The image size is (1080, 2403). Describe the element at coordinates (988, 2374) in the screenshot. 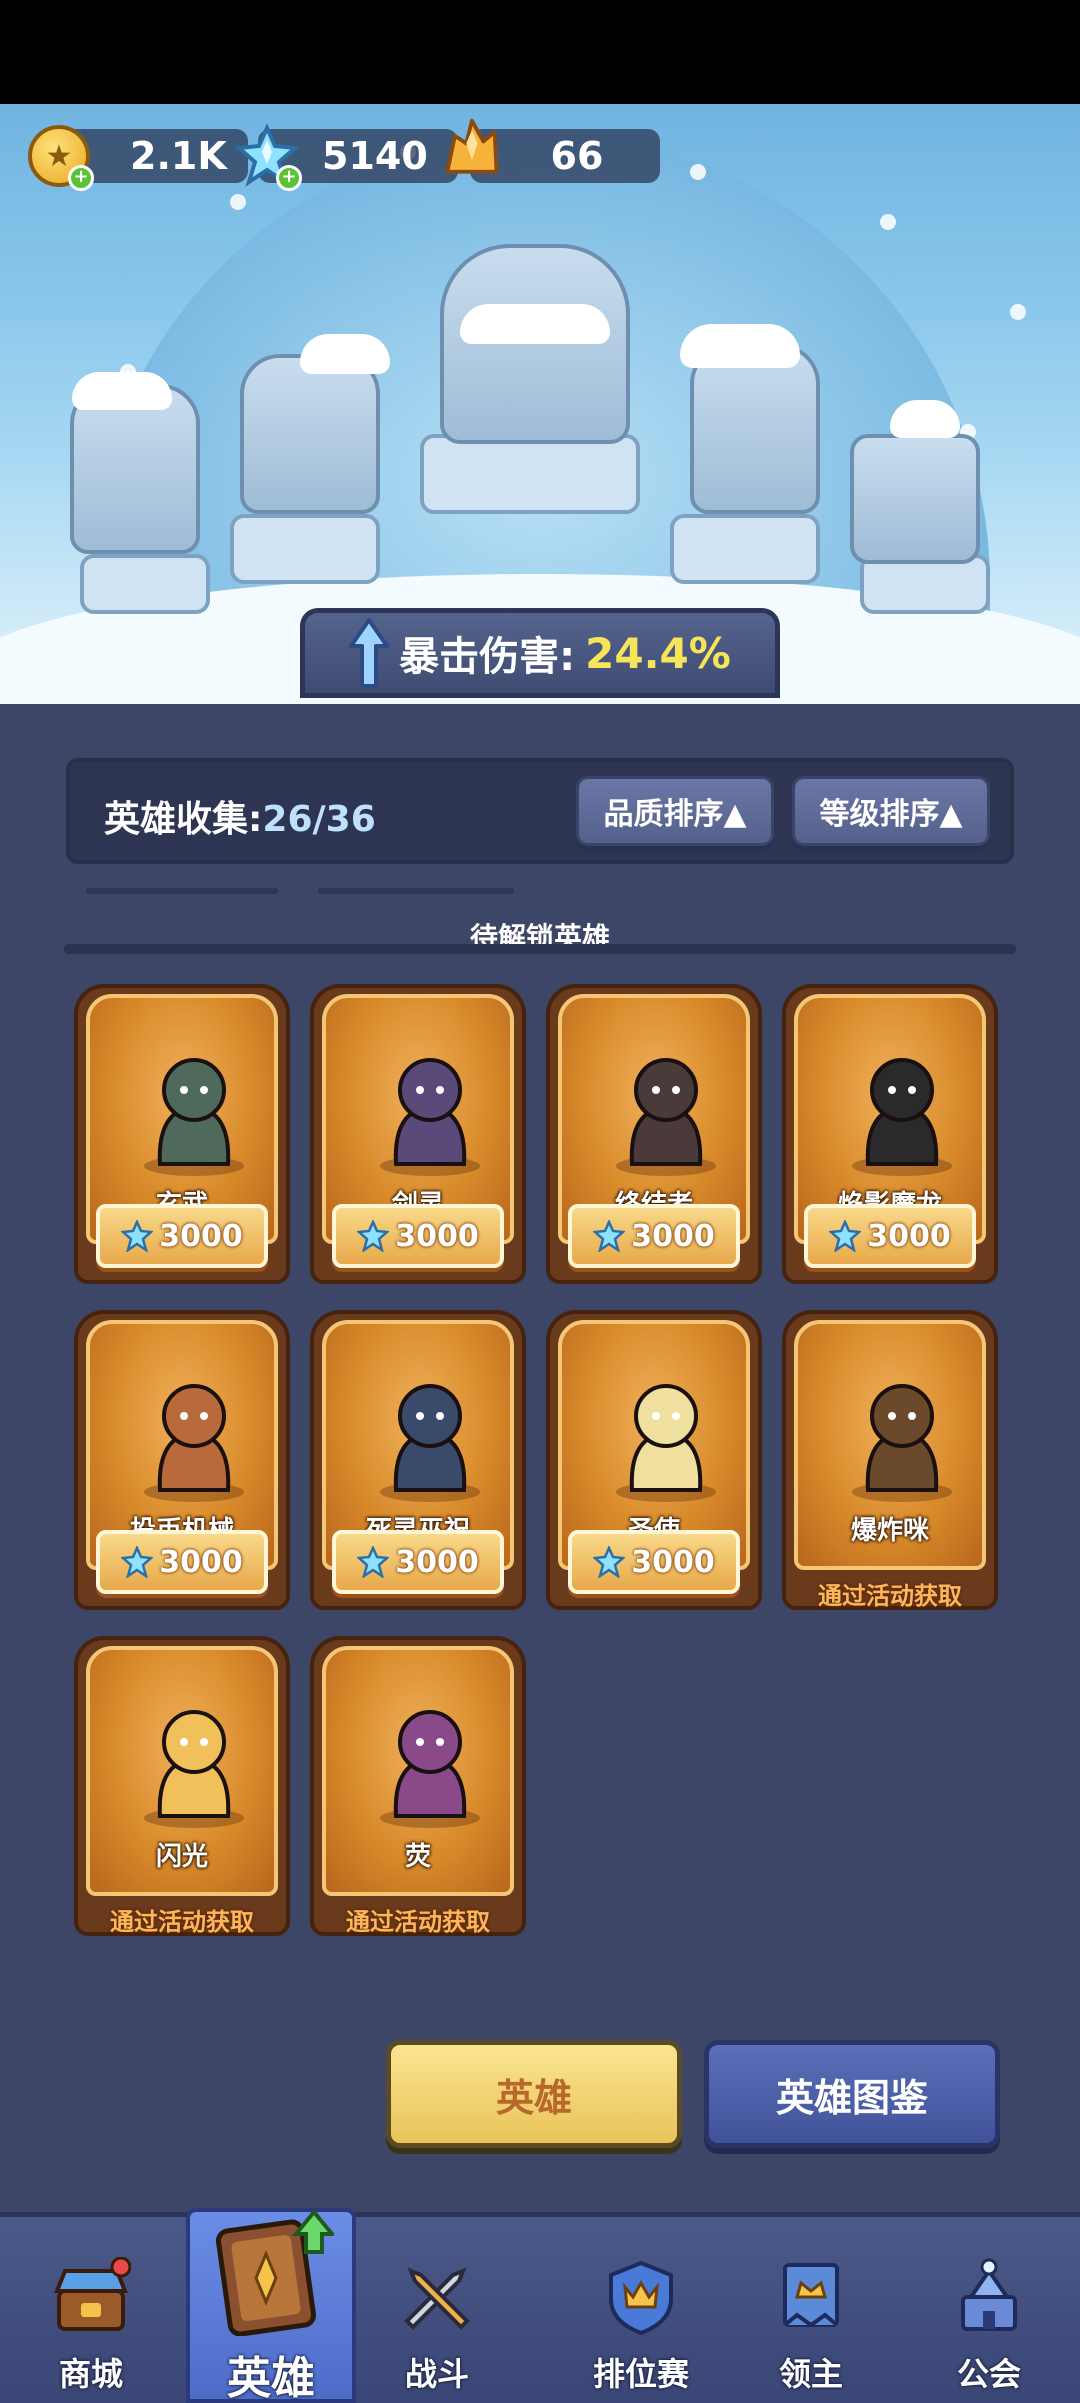

I see `nav-guild-label: 公会` at that location.